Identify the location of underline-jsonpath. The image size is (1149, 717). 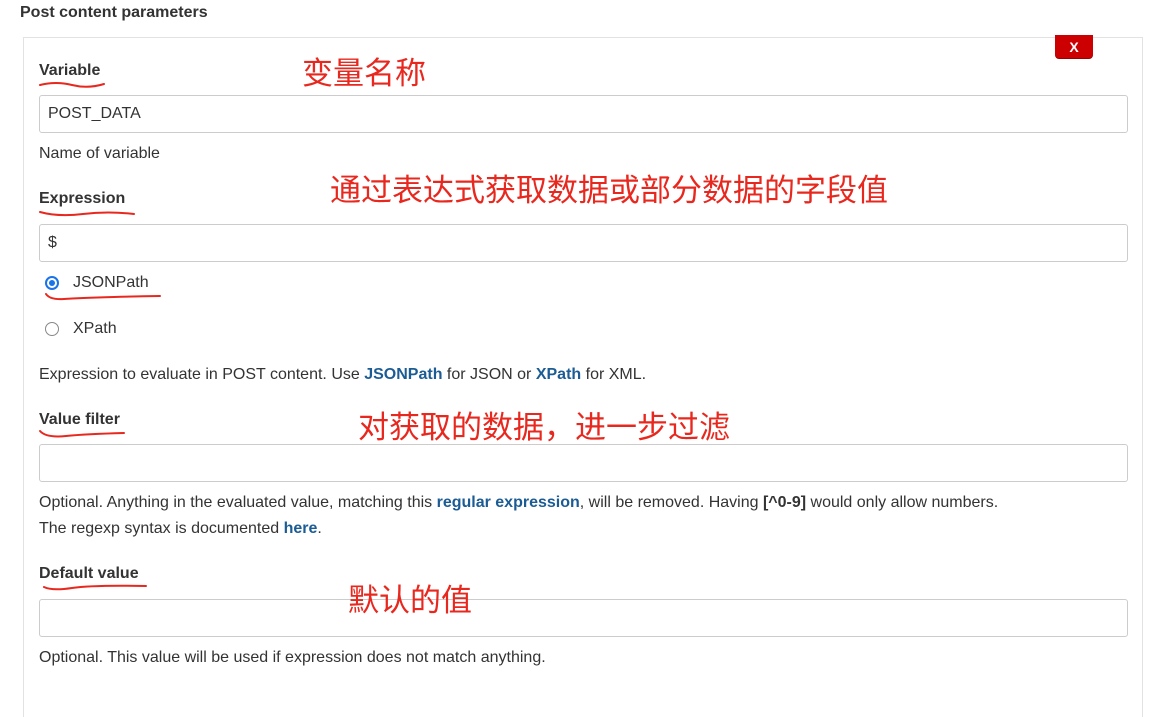
(103, 297).